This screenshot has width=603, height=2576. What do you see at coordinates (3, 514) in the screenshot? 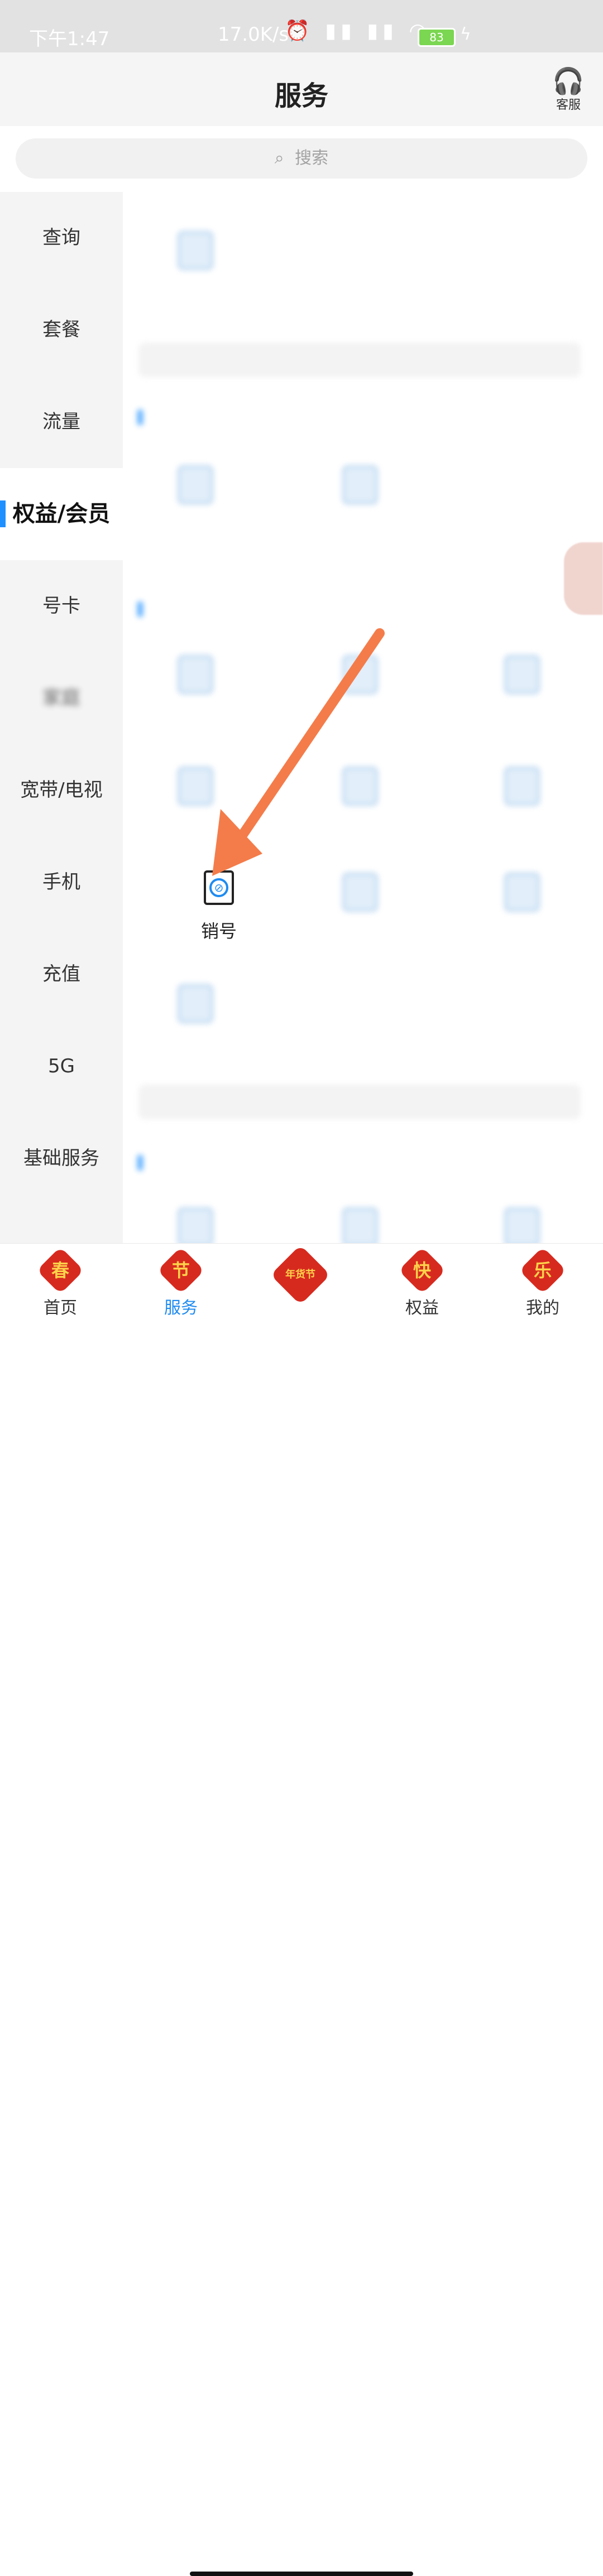
I see `active-indicator` at bounding box center [3, 514].